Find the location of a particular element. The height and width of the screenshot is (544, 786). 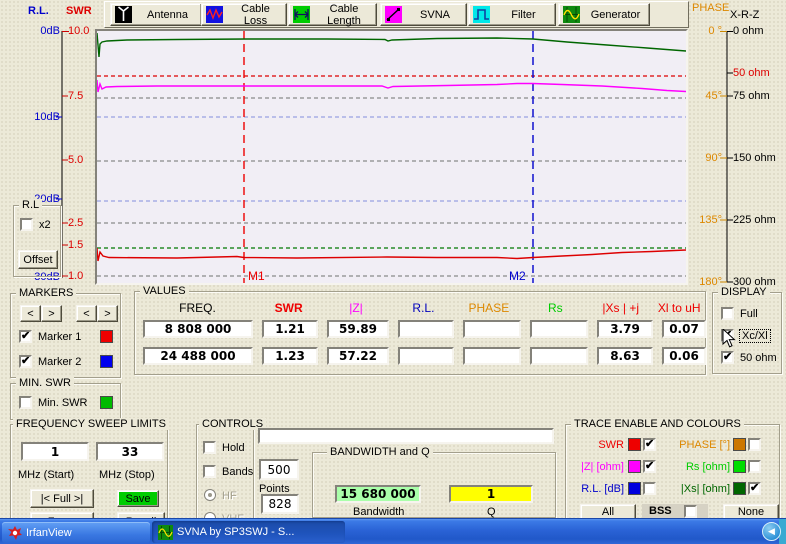

value-freq-m2: 24 488 000 is located at coordinates (198, 356).